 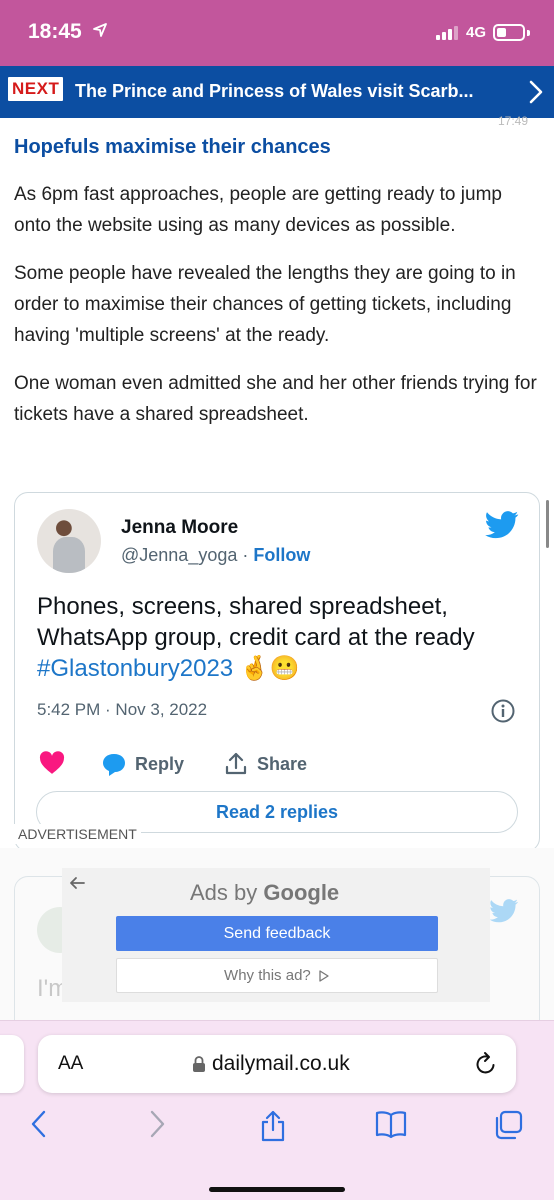 What do you see at coordinates (476, 32) in the screenshot?
I see `network-type: 4G` at bounding box center [476, 32].